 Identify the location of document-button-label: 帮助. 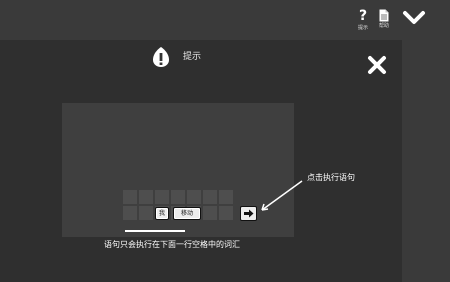
(383, 26).